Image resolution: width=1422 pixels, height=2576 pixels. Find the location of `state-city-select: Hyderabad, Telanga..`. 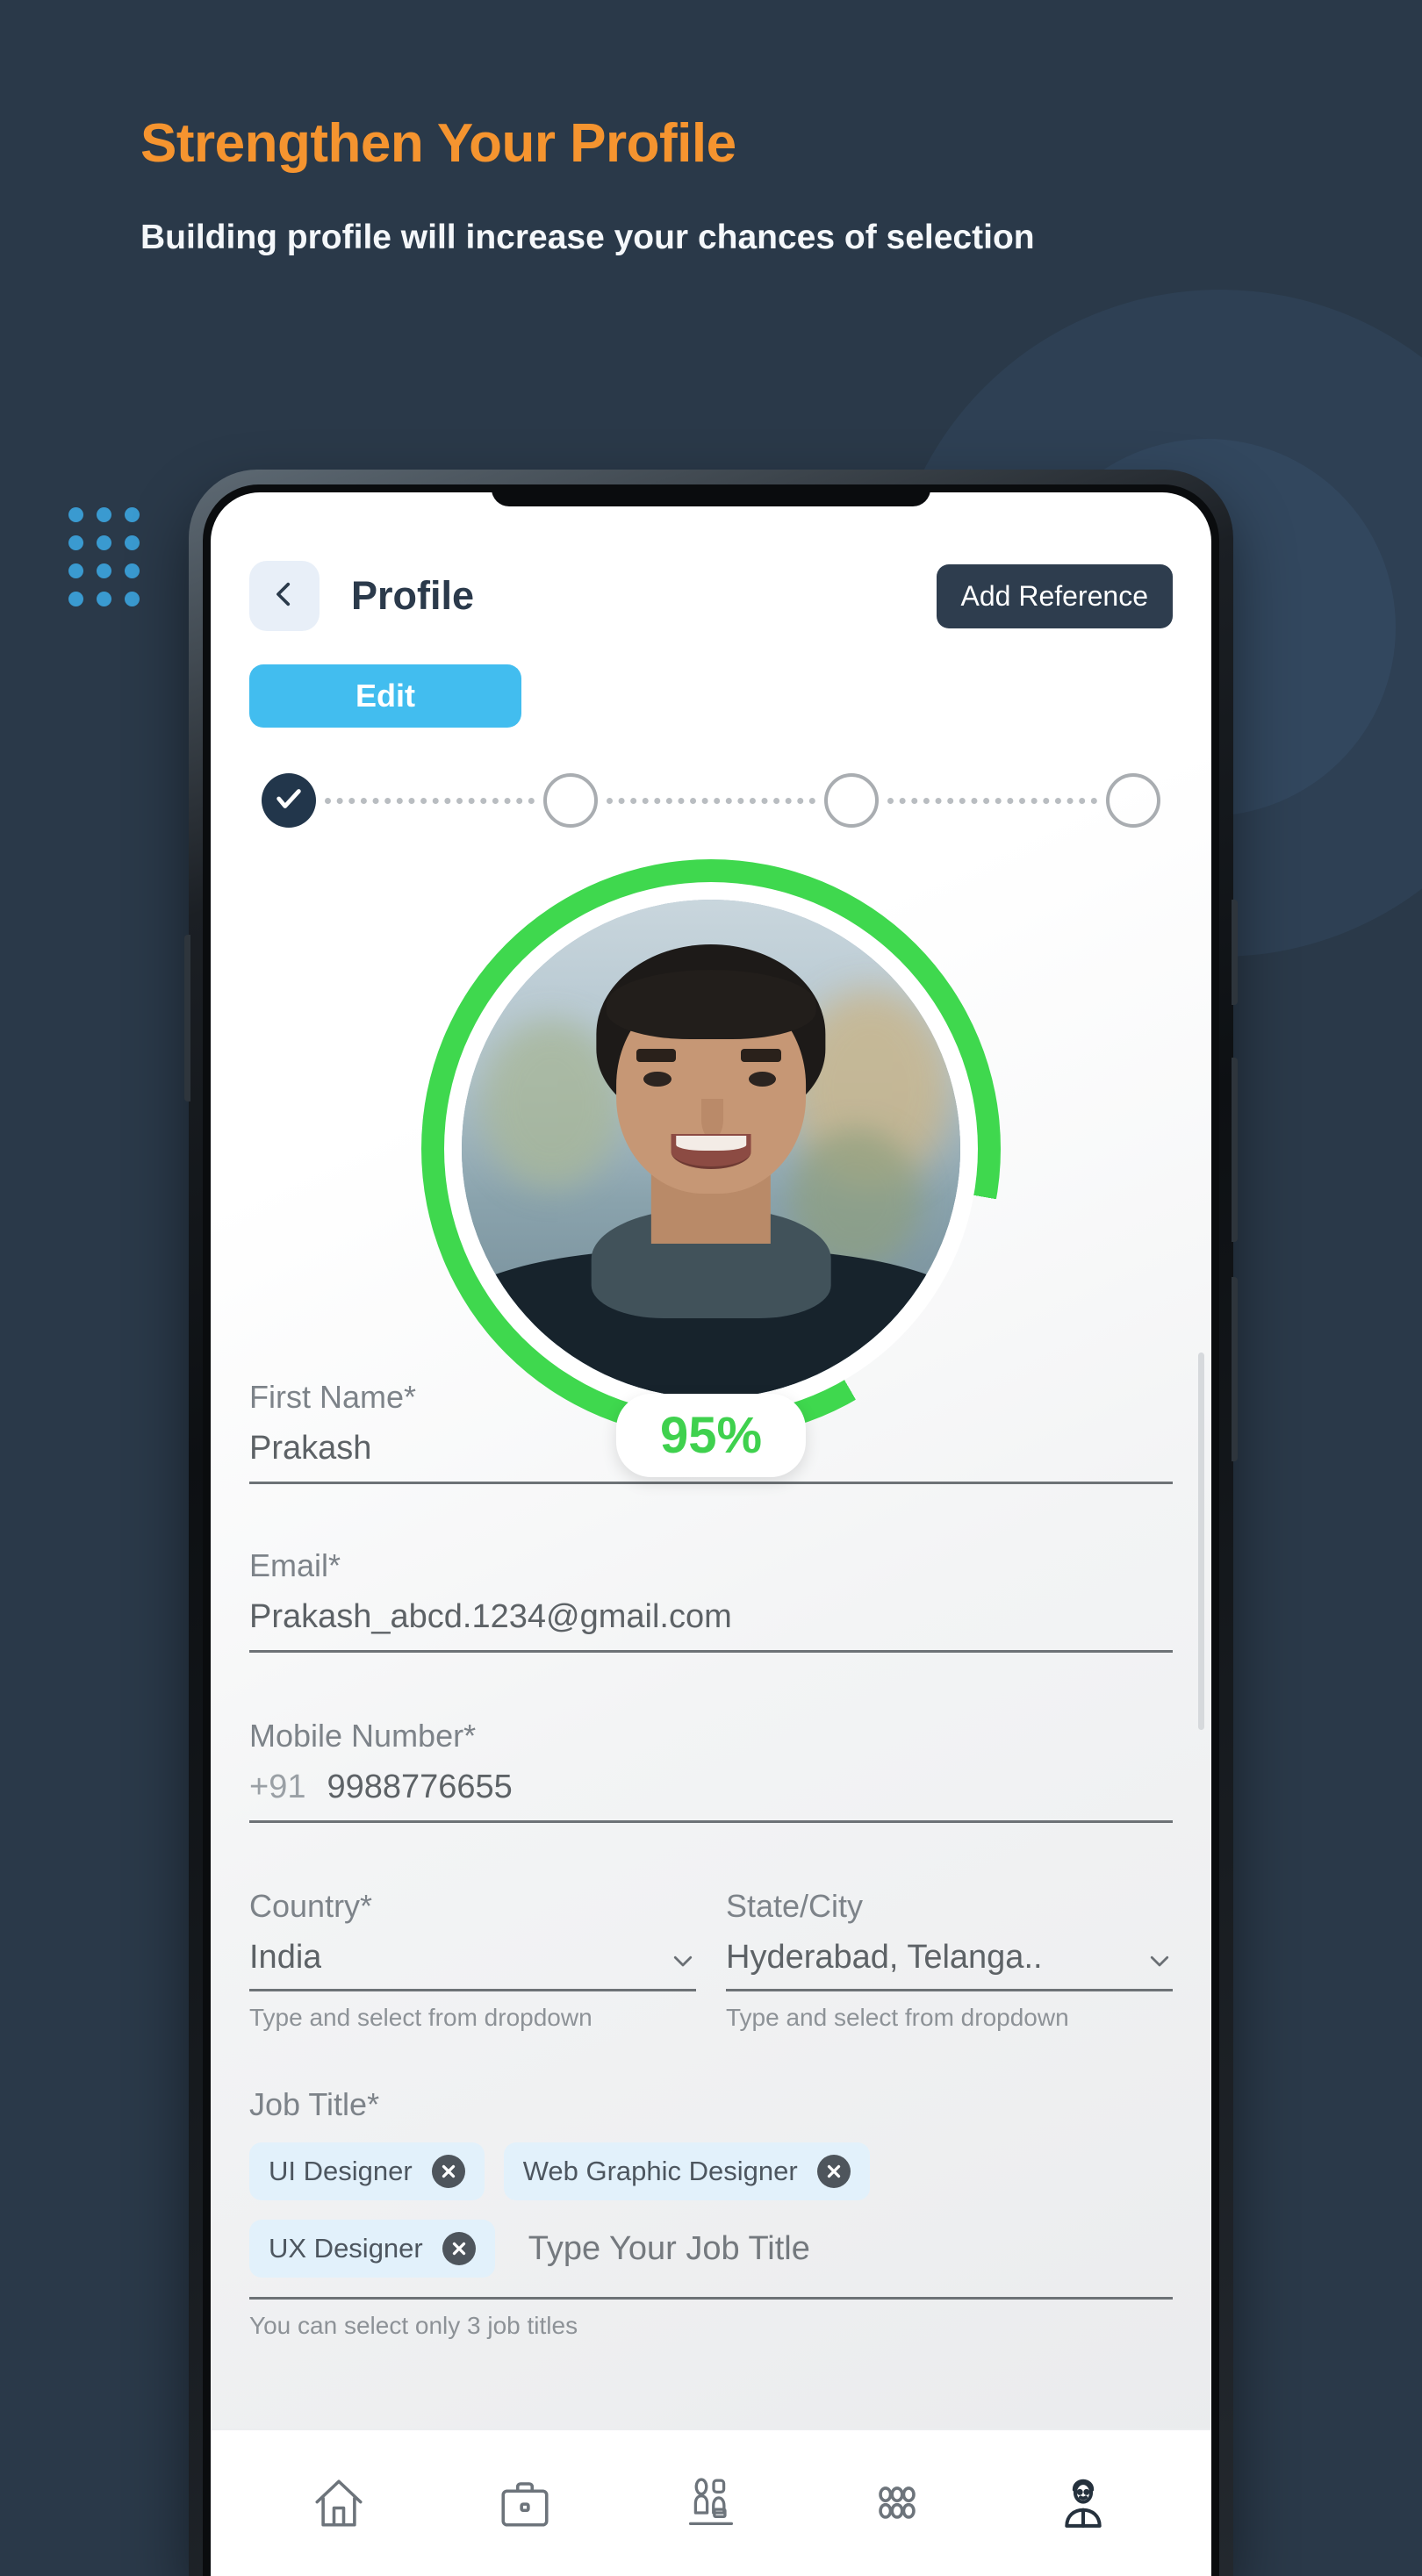

state-city-select: Hyderabad, Telanga.. is located at coordinates (949, 1964).